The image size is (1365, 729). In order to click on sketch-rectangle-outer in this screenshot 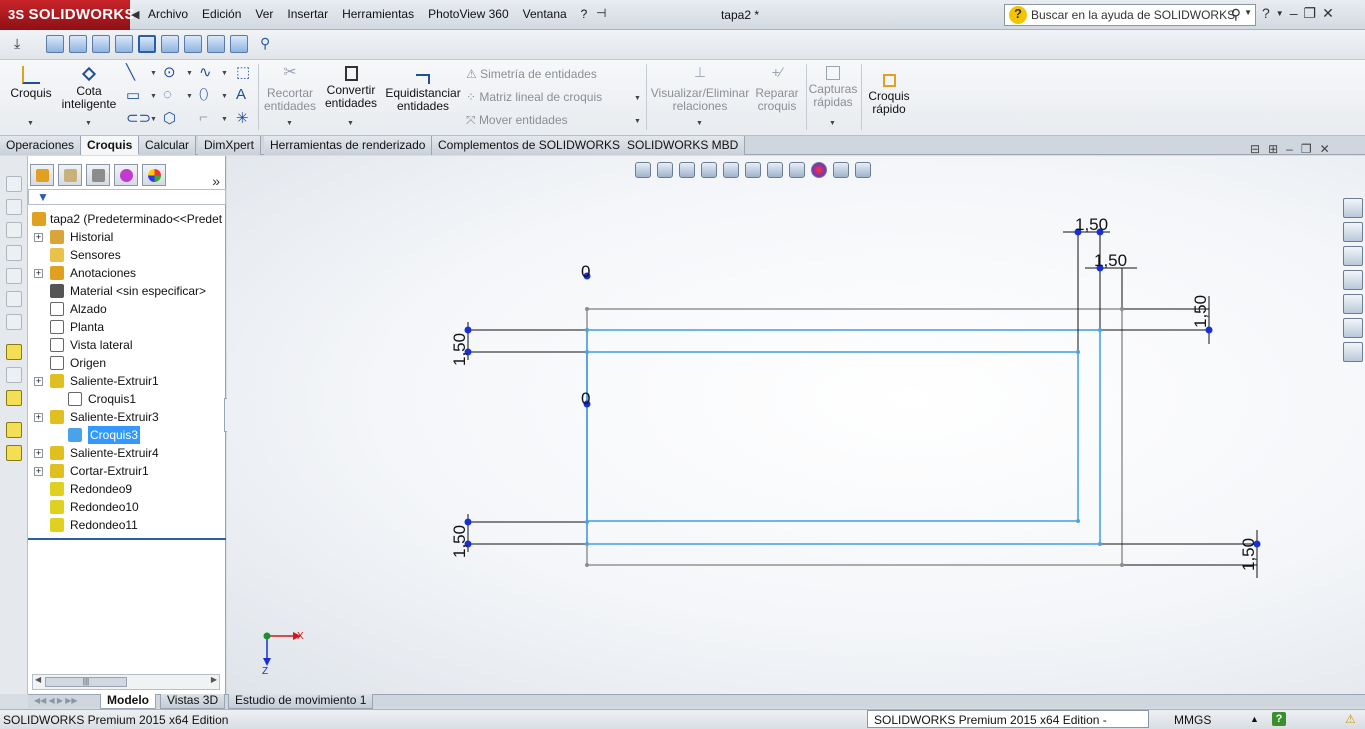, I will do `click(843, 437)`.